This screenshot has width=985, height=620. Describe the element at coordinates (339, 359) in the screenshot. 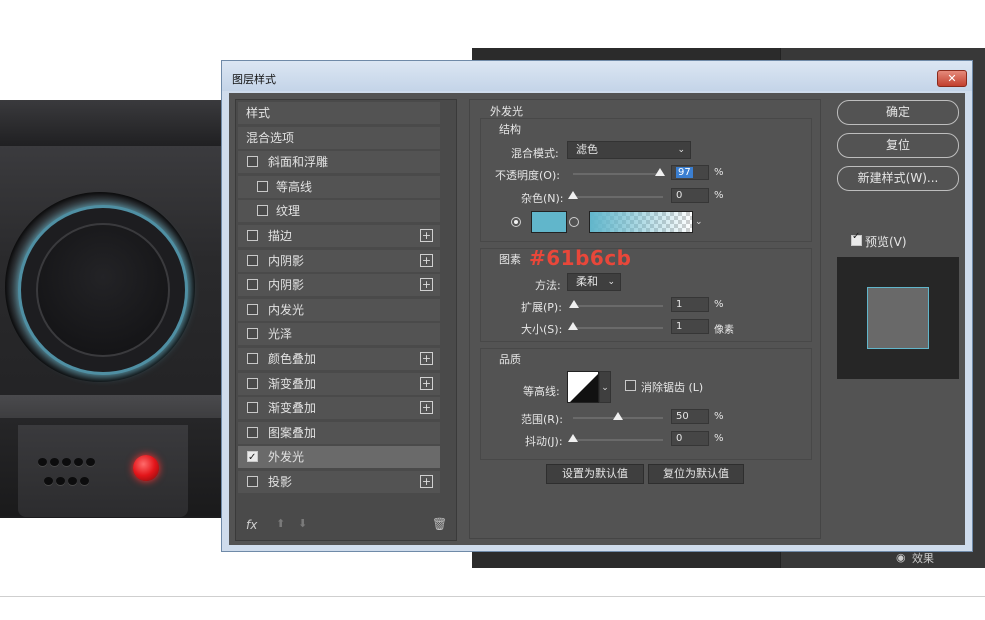

I see `style-item: 颜色叠加 +` at that location.